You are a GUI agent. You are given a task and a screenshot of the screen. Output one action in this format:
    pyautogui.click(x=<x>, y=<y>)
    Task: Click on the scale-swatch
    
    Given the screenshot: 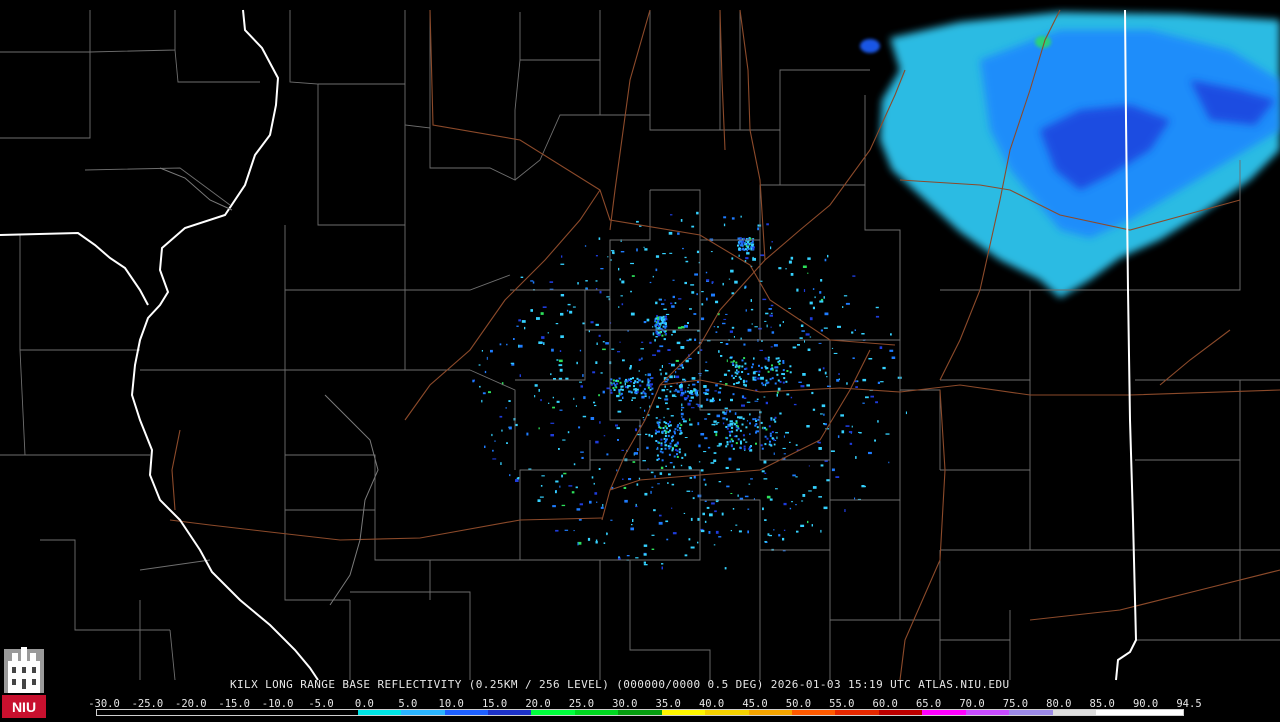 What is the action you would take?
    pyautogui.click(x=596, y=712)
    